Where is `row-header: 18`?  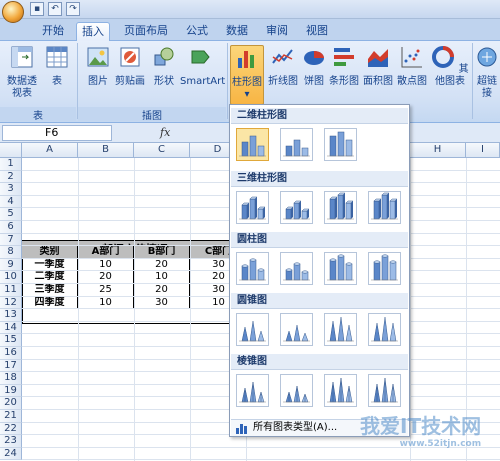
row-header: 18 is located at coordinates (11, 378).